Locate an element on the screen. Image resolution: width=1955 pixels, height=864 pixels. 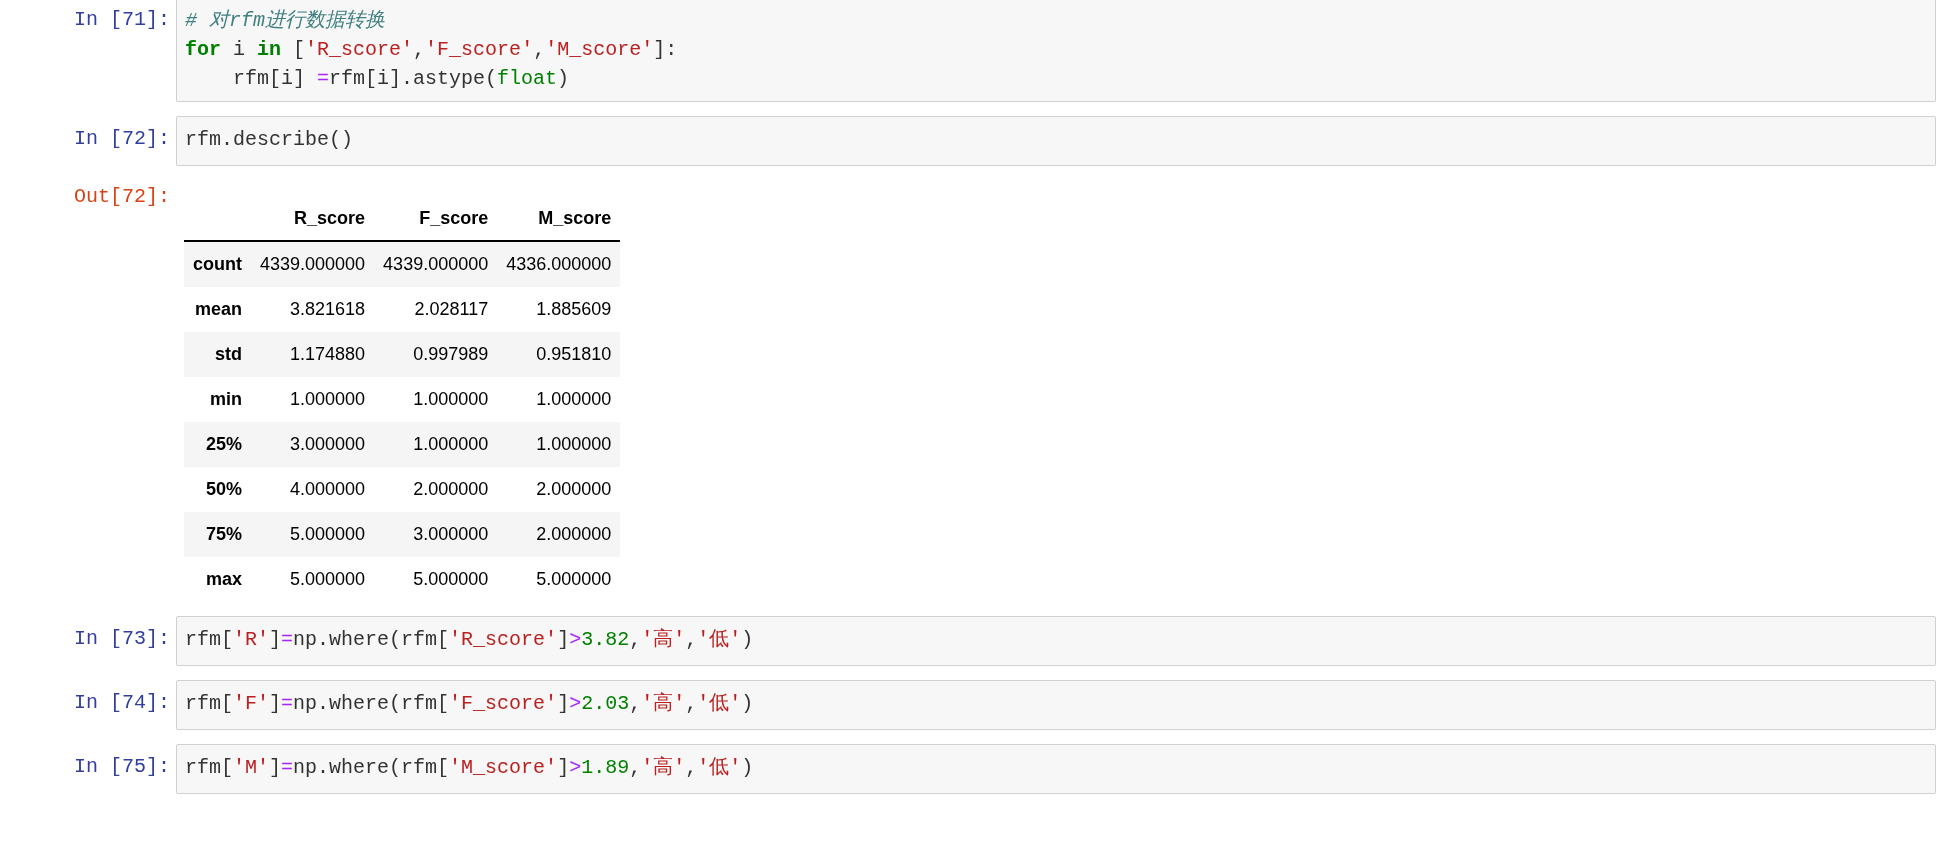
table-cell: 1.885609 is located at coordinates (559, 309).